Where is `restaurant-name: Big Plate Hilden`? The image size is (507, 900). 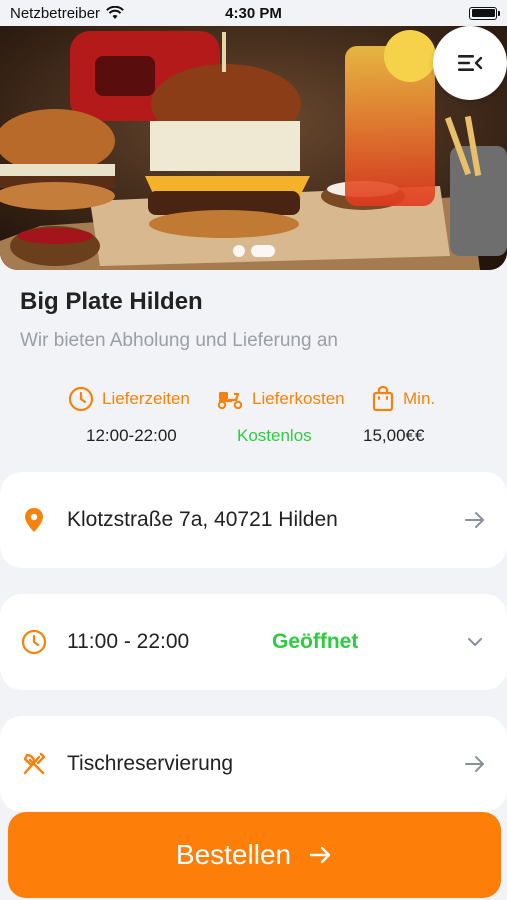 restaurant-name: Big Plate Hilden is located at coordinates (111, 301).